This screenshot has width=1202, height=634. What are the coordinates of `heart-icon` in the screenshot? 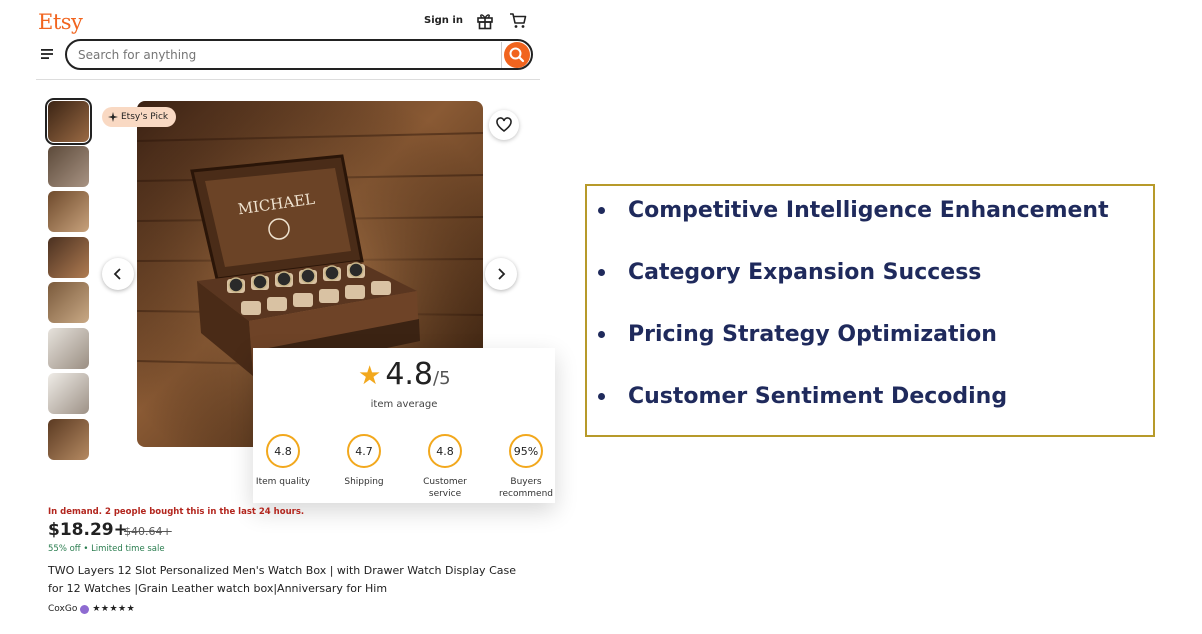 It's located at (504, 125).